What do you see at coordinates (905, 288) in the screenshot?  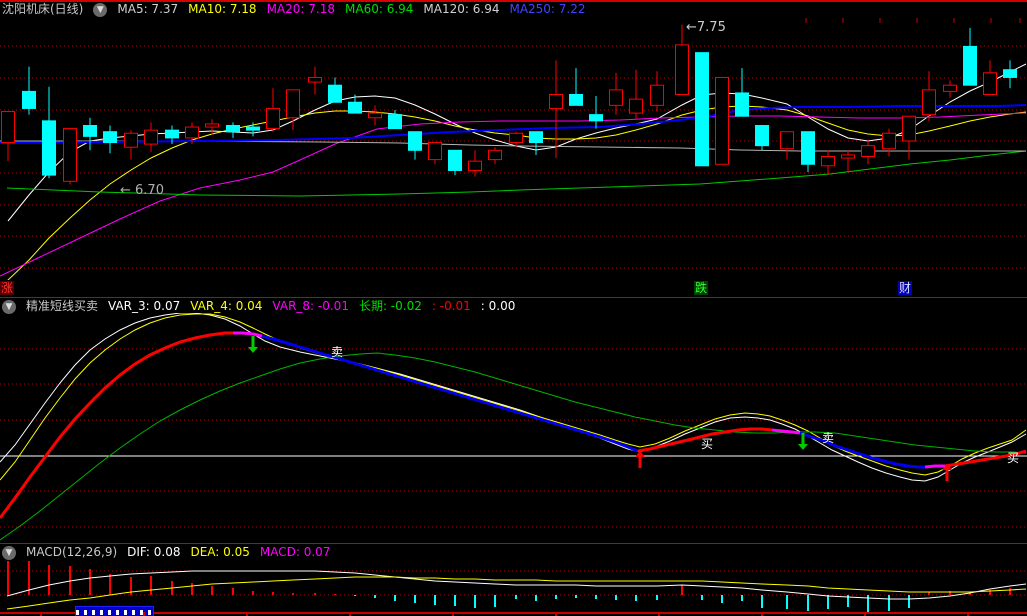 I see `status-badge-finance: 财` at bounding box center [905, 288].